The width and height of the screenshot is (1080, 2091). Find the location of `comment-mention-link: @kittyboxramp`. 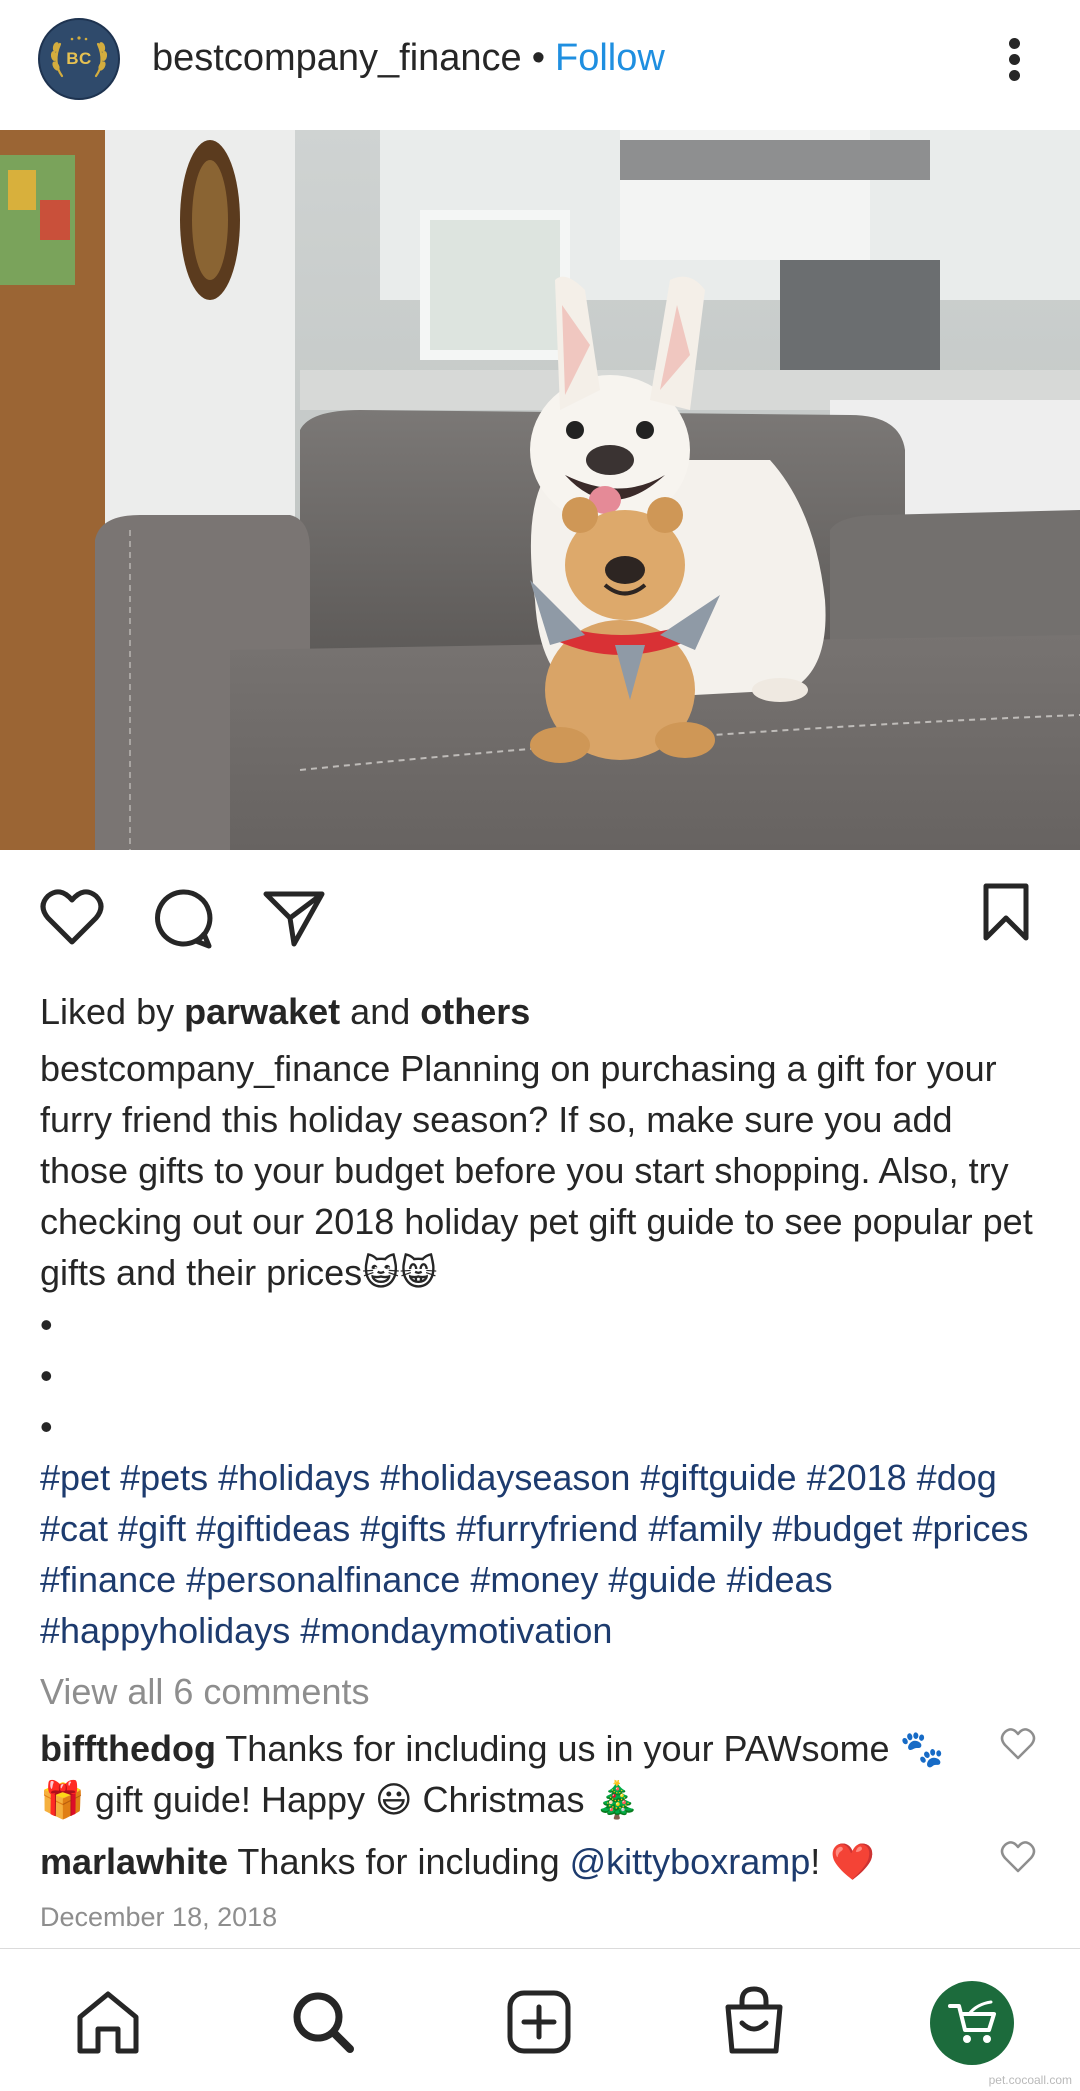

comment-mention-link: @kittyboxramp is located at coordinates (690, 1861).